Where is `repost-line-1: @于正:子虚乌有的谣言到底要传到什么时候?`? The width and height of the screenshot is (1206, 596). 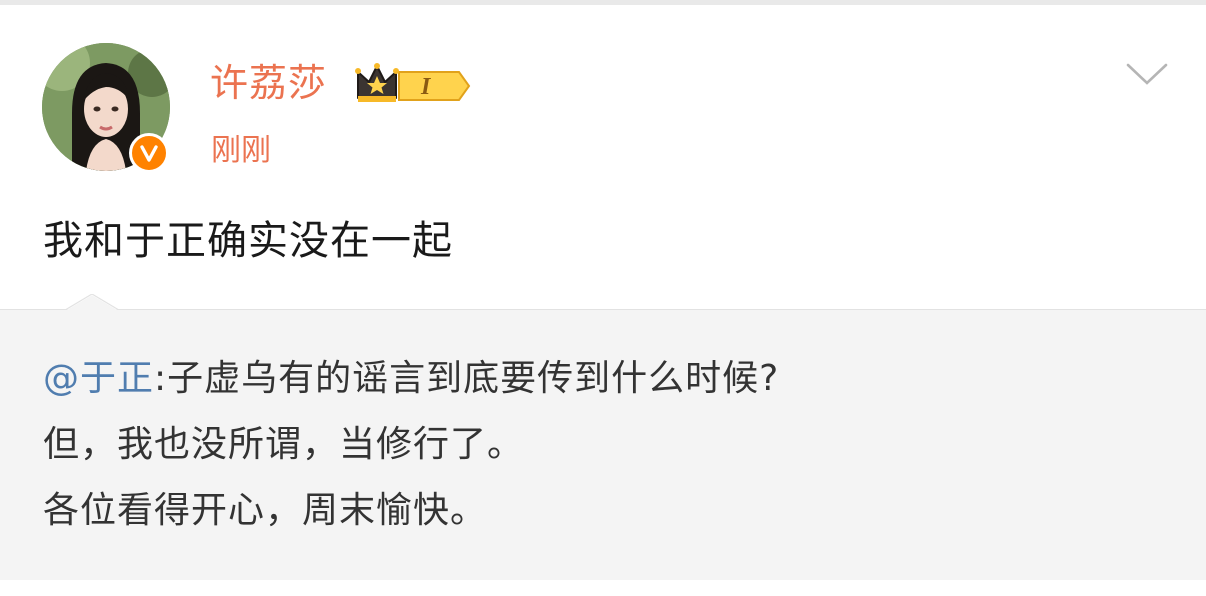 repost-line-1: @于正:子虚乌有的谣言到底要传到什么时候? is located at coordinates (411, 379).